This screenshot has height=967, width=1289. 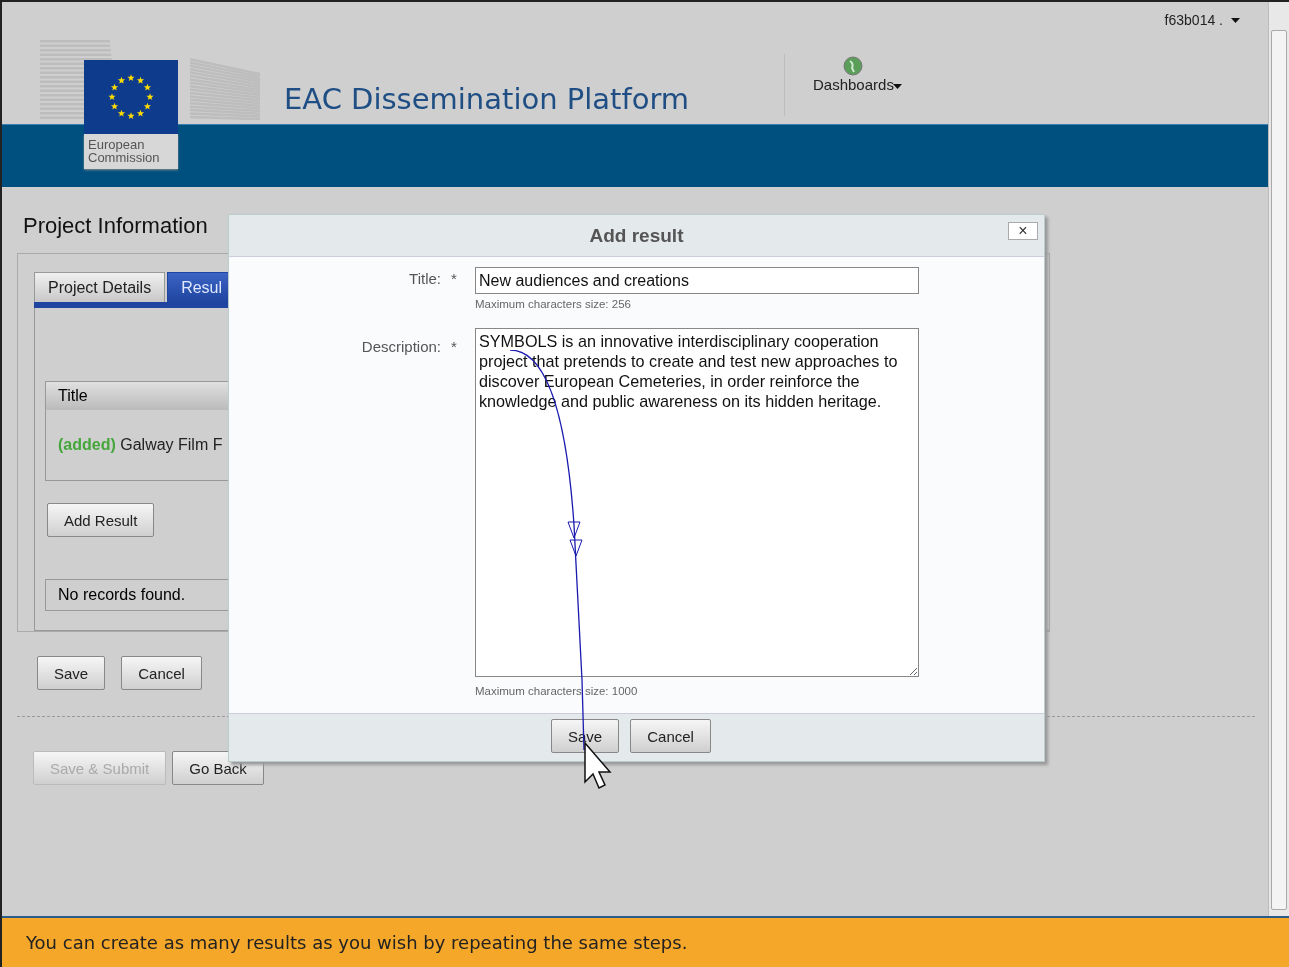 What do you see at coordinates (697, 280) in the screenshot?
I see `title-field: New audiences and creations` at bounding box center [697, 280].